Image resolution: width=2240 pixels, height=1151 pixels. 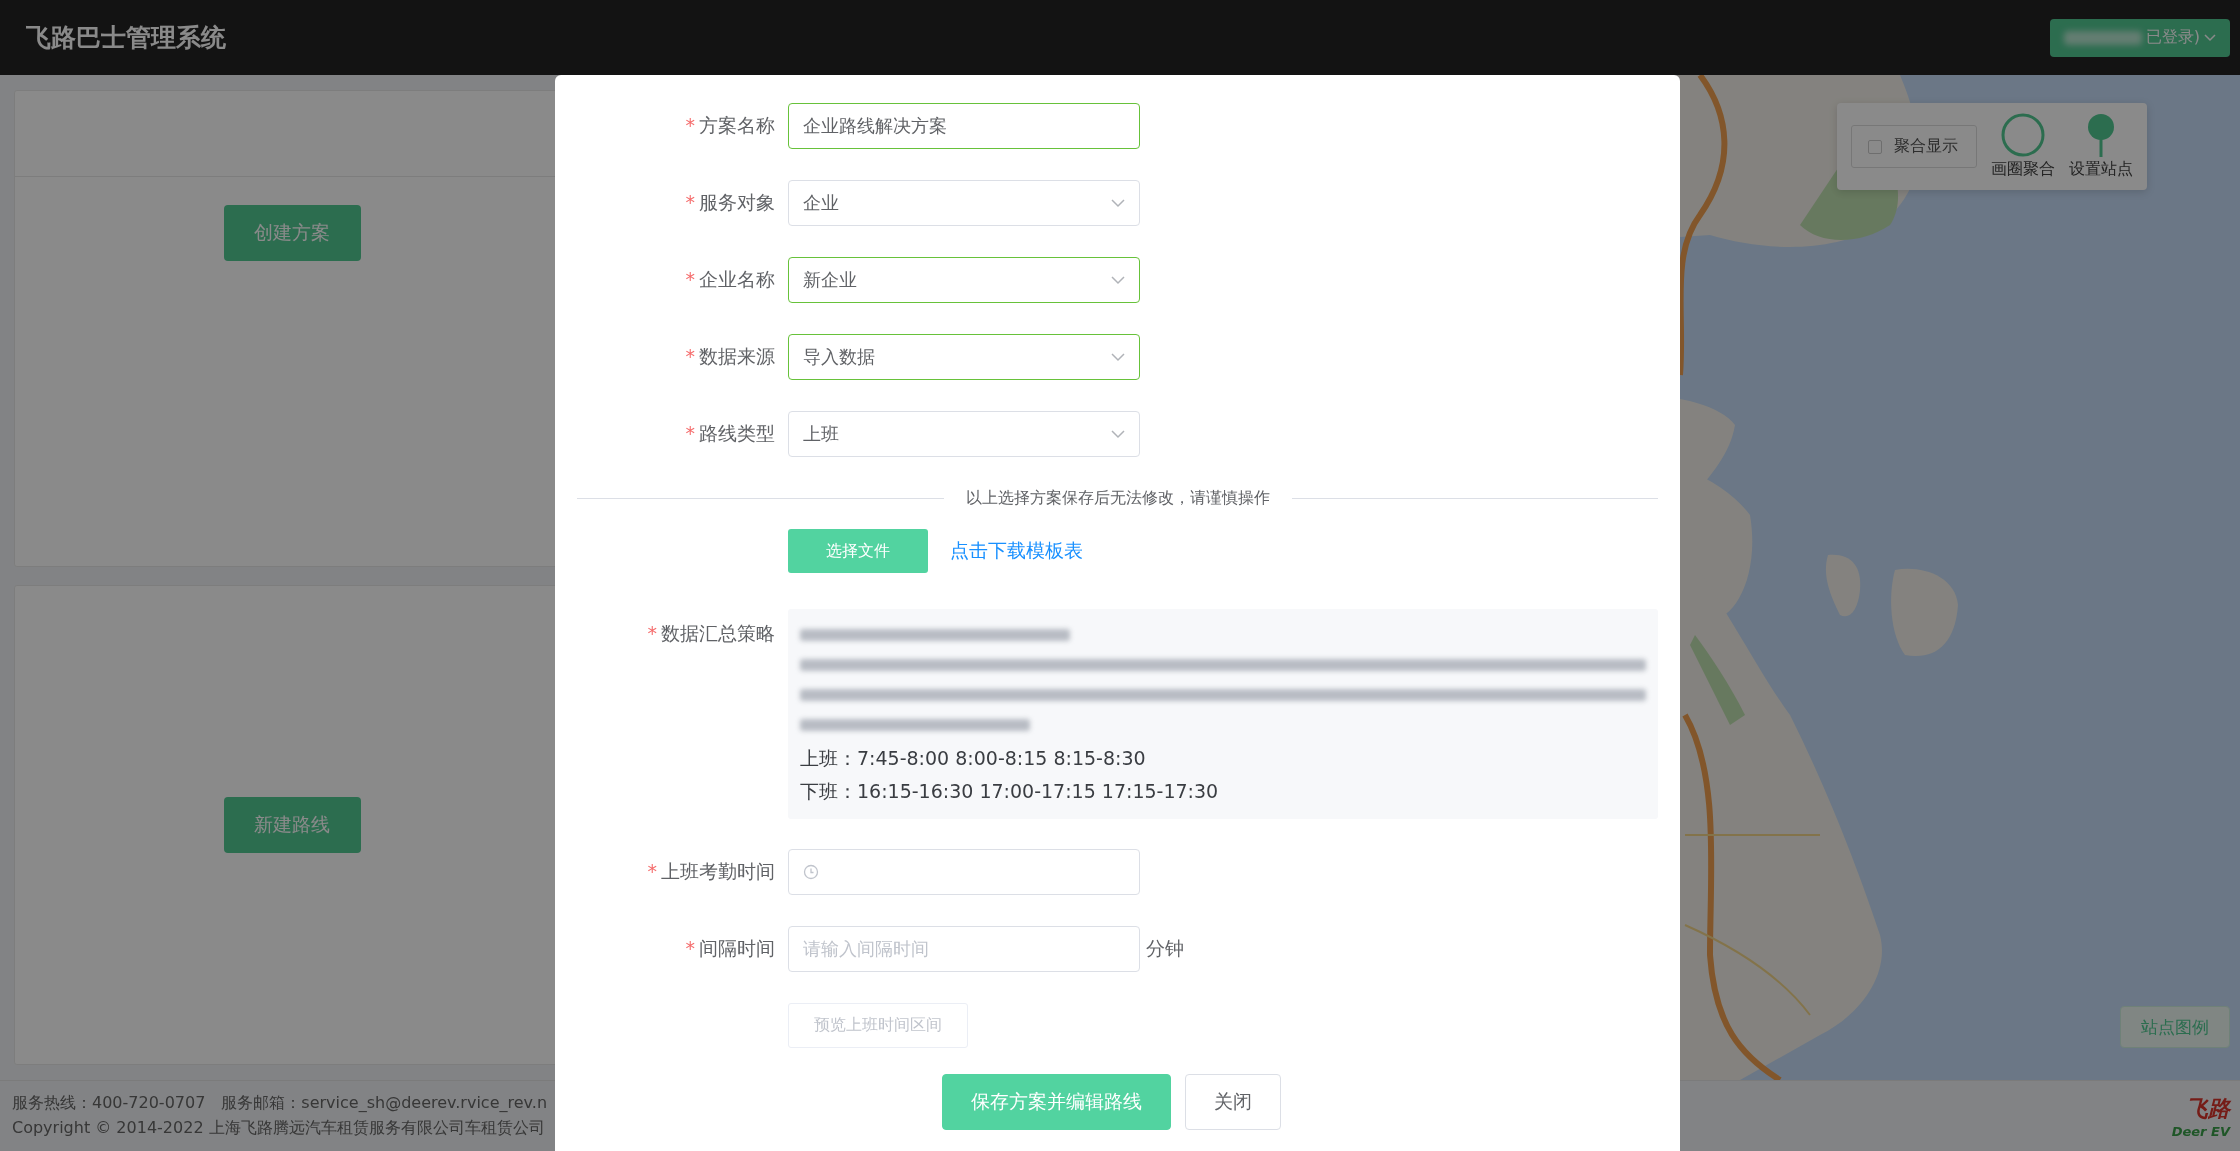 I want to click on clock-icon, so click(x=811, y=872).